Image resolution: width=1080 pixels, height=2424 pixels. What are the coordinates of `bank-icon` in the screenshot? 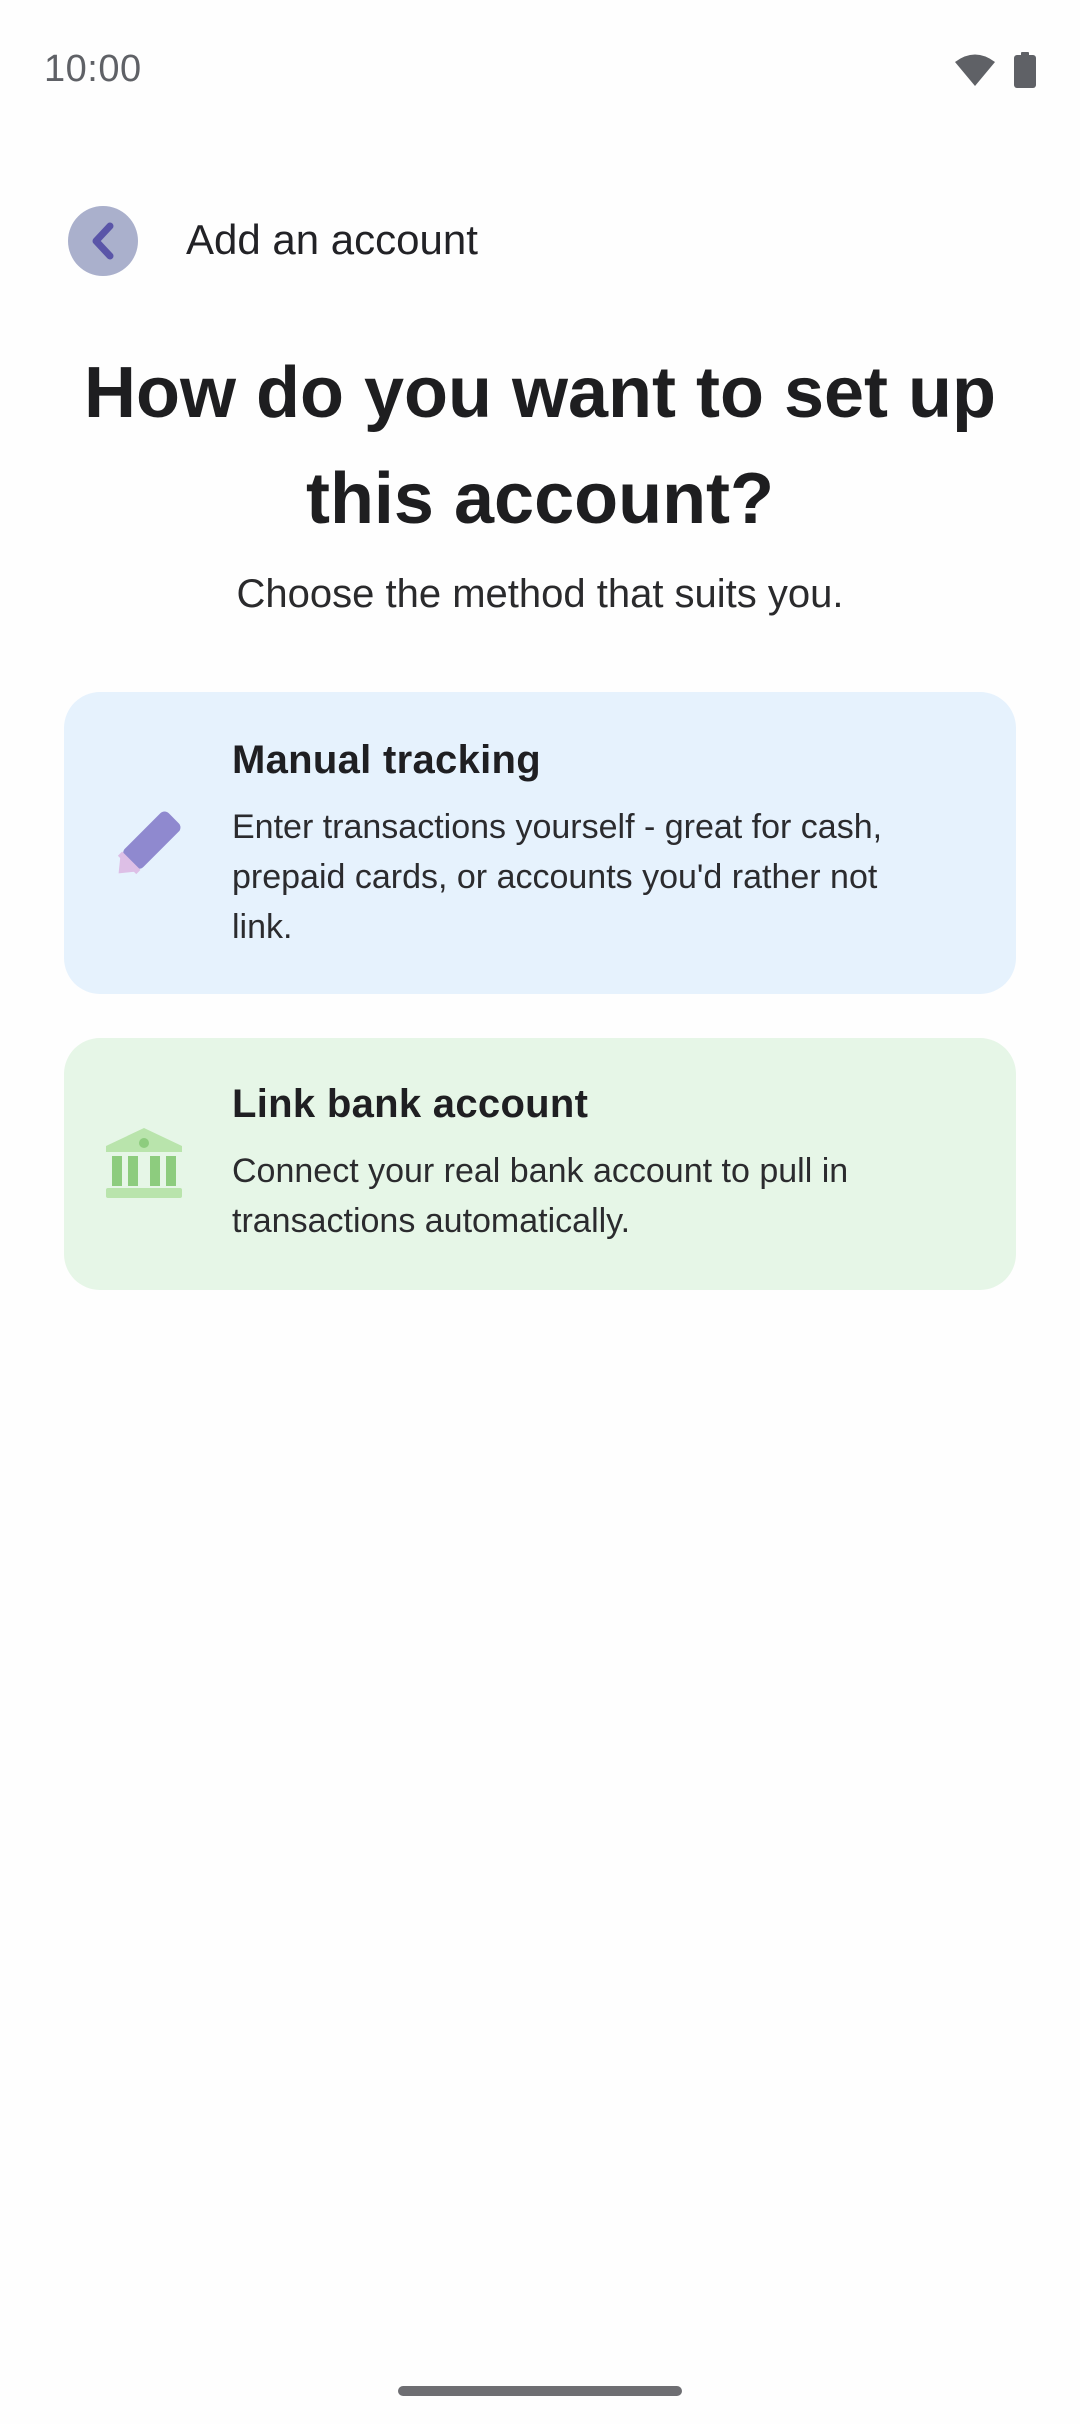 It's located at (144, 1163).